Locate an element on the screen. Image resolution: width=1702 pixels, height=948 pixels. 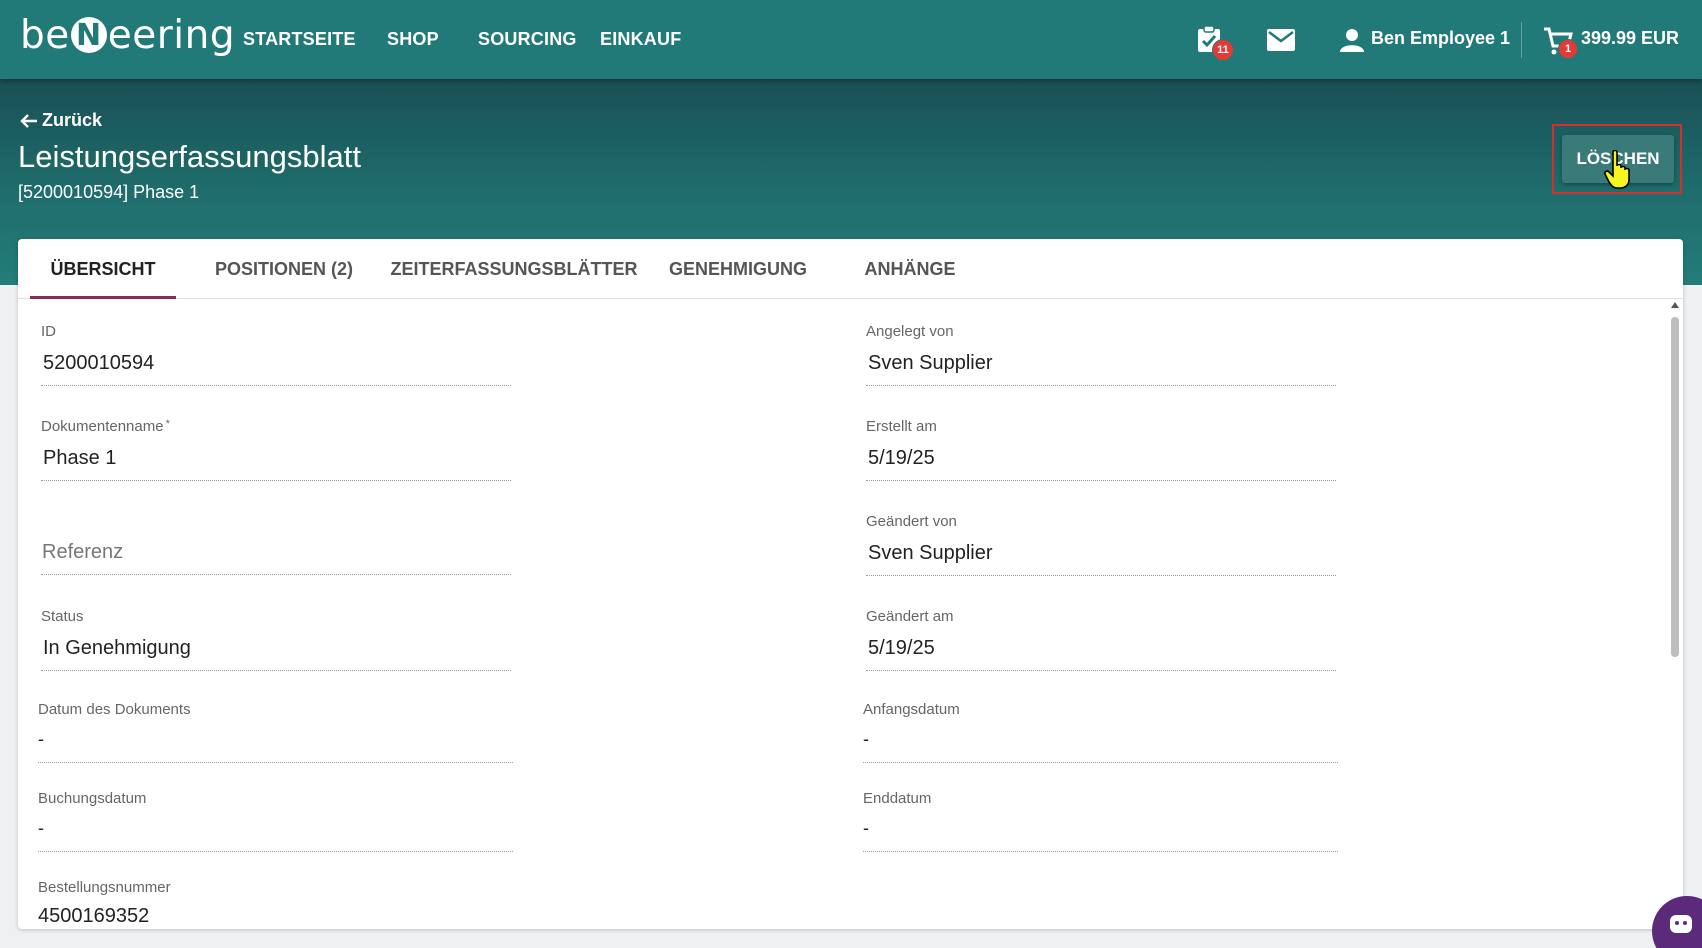
cart-count-badge: 1 is located at coordinates (1568, 49).